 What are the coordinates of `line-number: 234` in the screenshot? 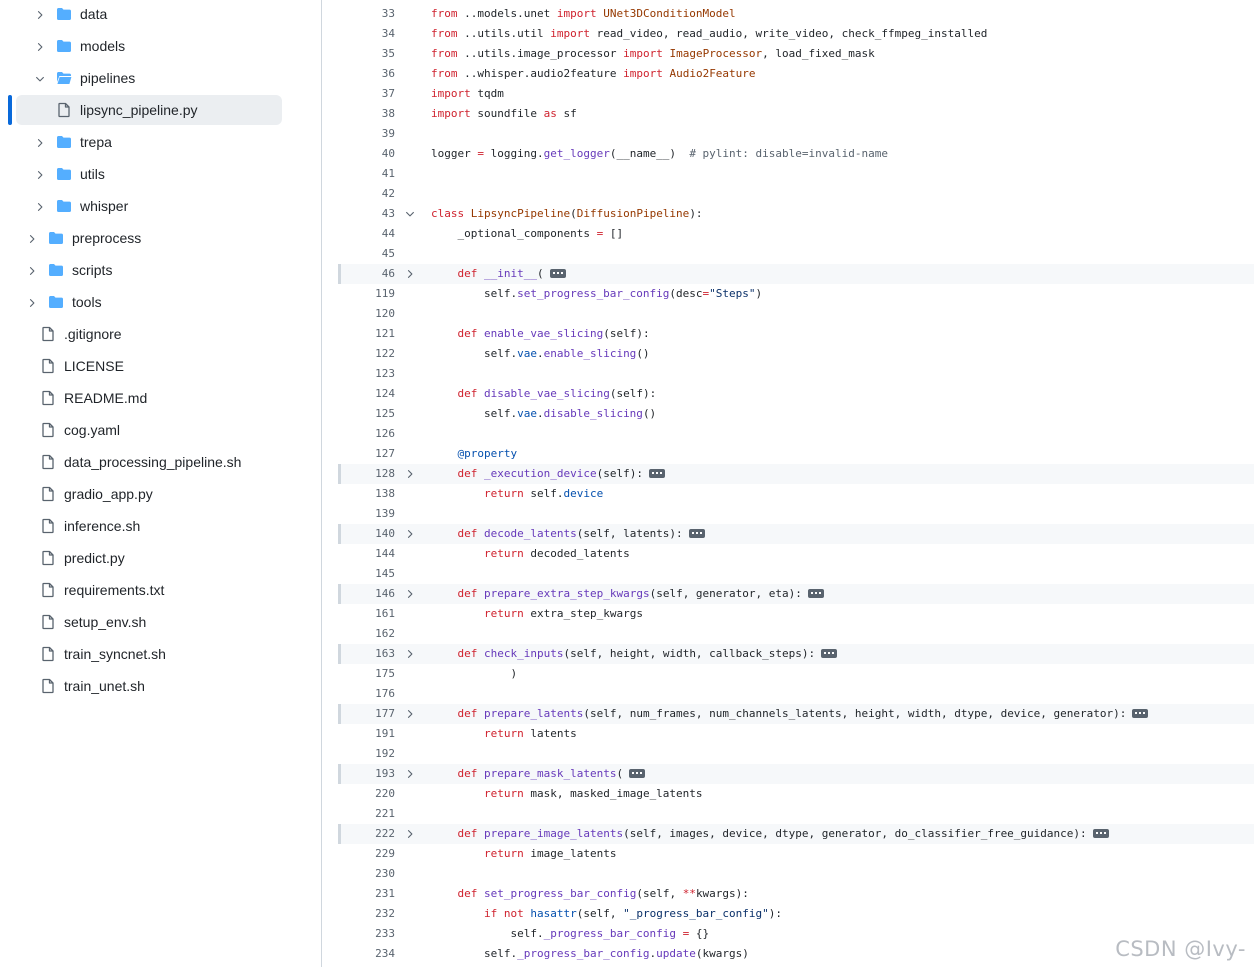 It's located at (366, 954).